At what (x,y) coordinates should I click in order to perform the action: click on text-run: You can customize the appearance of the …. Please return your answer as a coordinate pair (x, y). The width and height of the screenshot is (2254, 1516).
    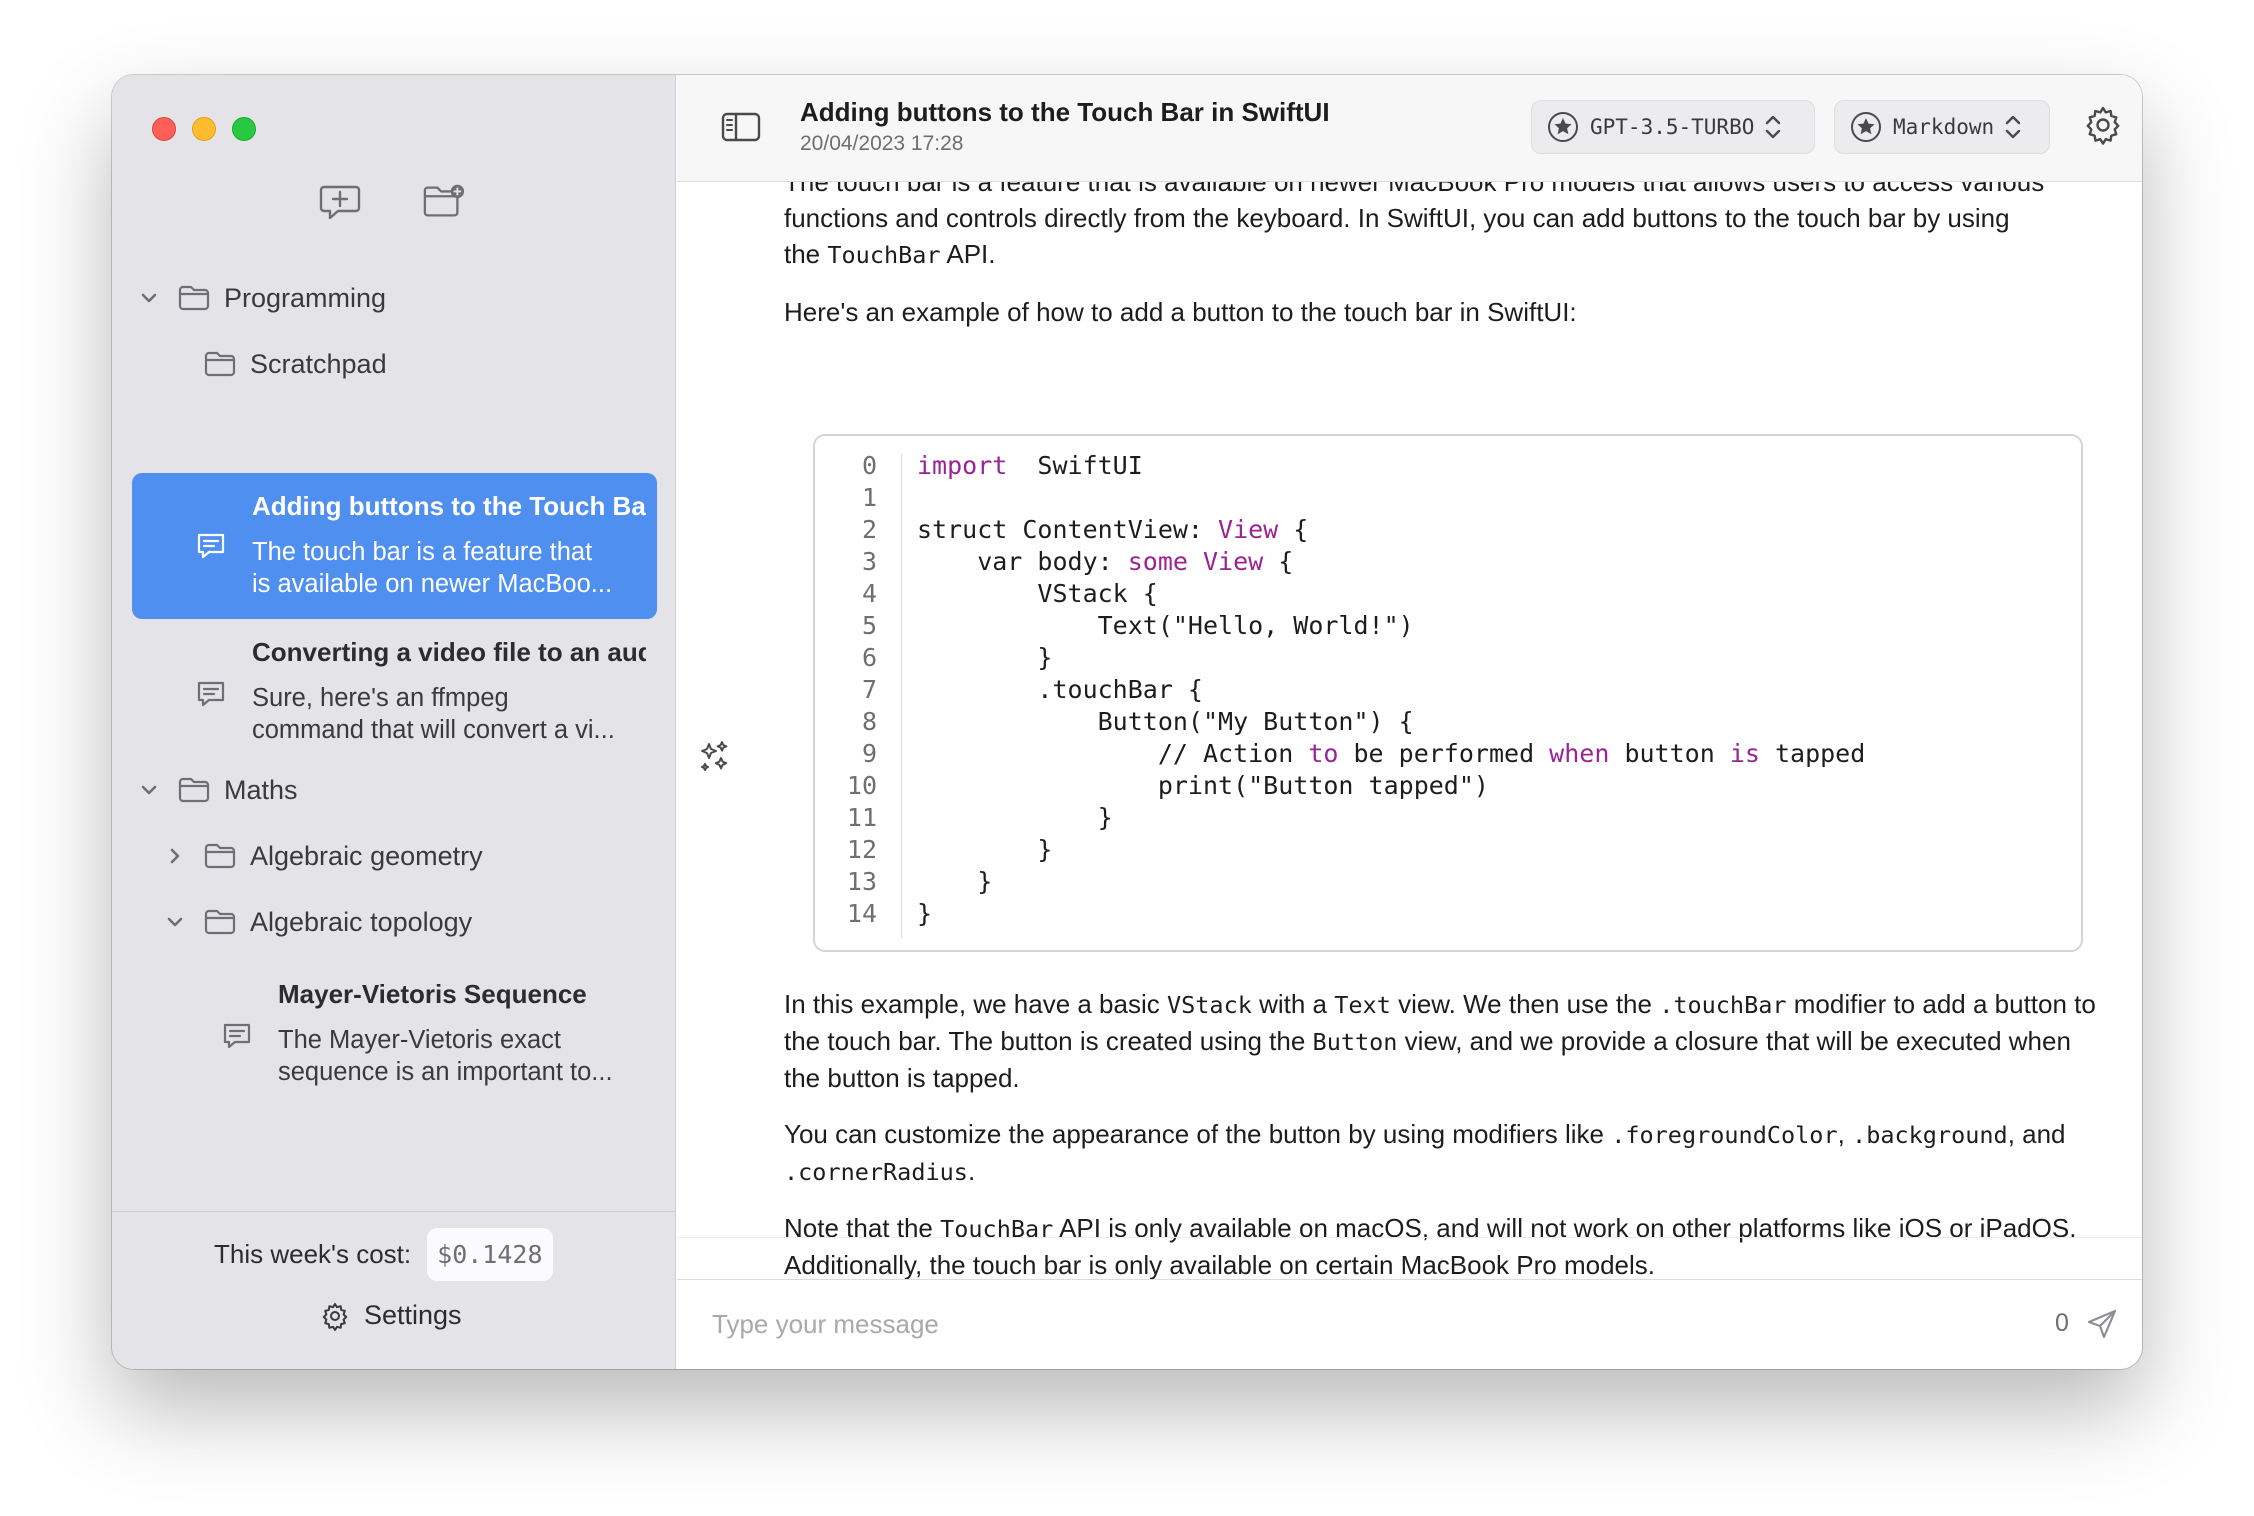
    Looking at the image, I should click on (1198, 1134).